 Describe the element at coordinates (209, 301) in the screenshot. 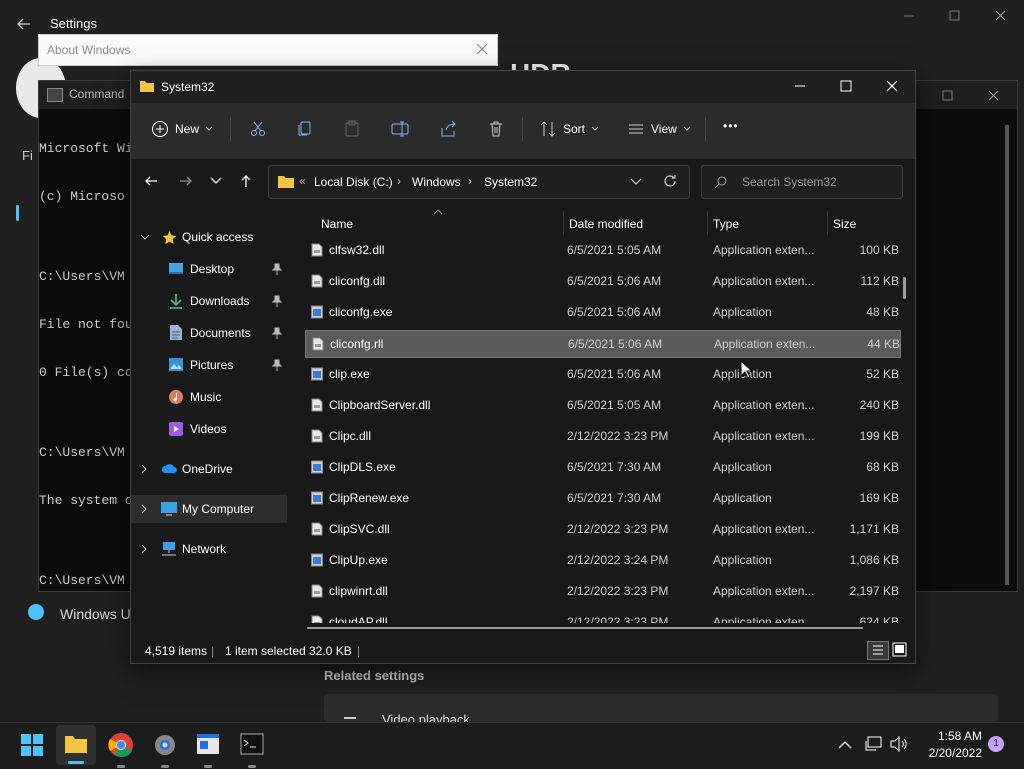

I see `nav-item-downloads: Downloads` at that location.